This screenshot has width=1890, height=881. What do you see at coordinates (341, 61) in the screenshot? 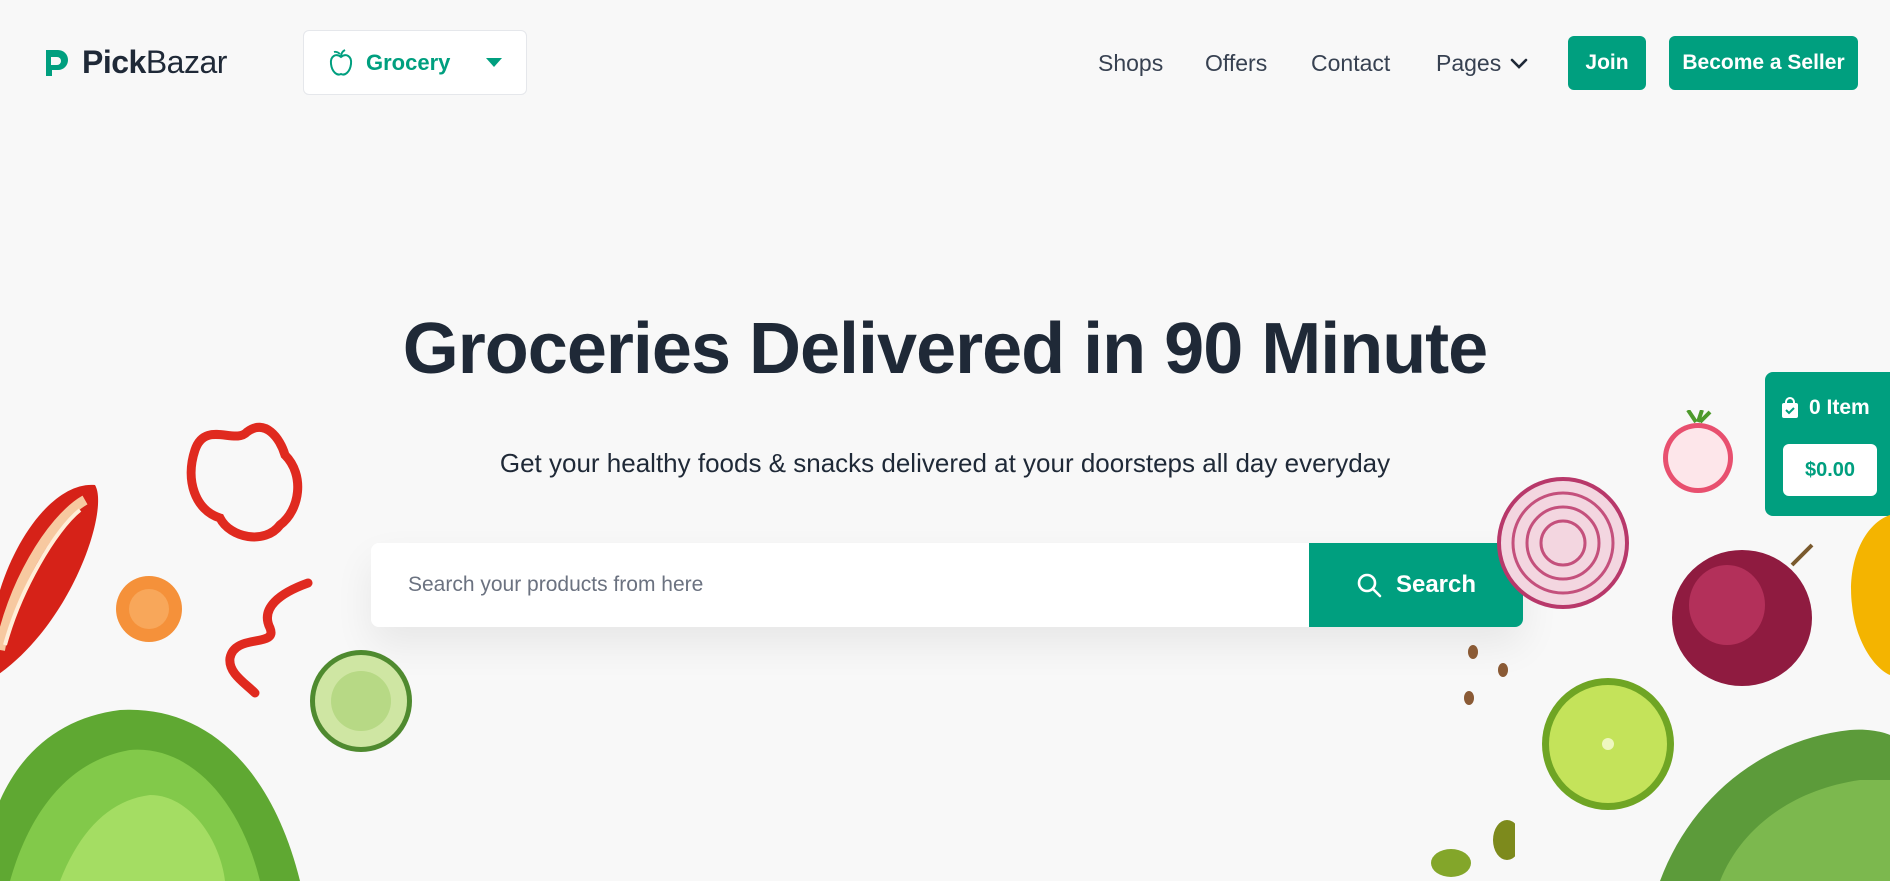
I see `apple-icon` at bounding box center [341, 61].